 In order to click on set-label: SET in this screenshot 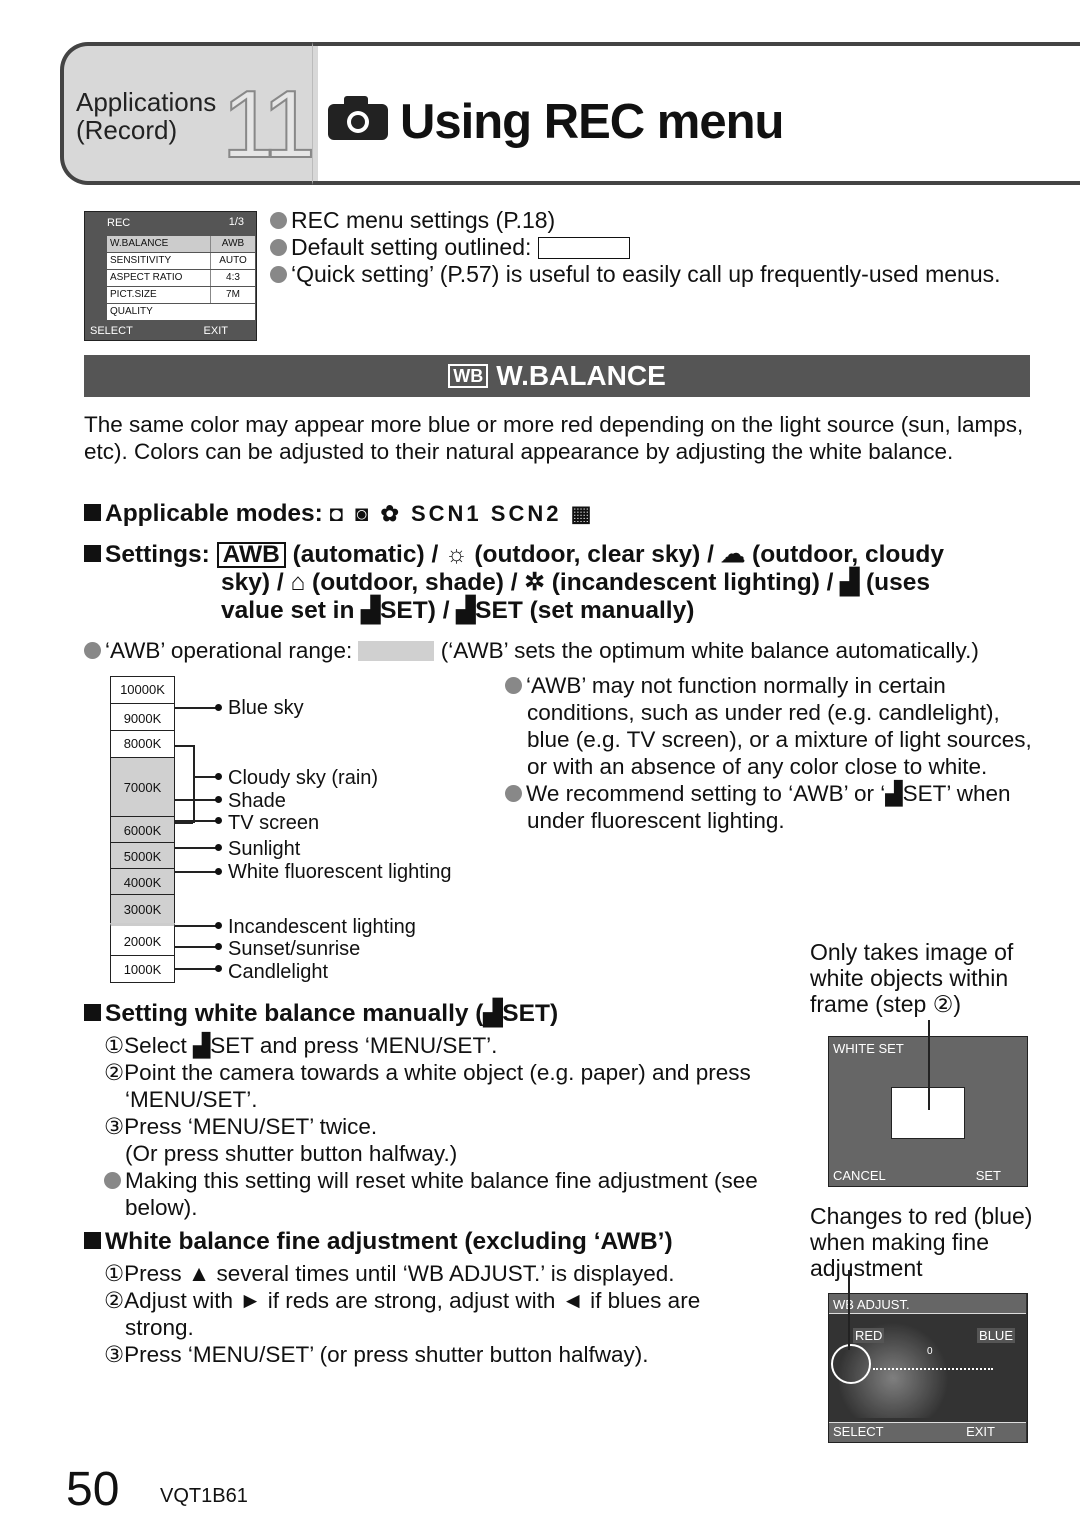, I will do `click(988, 1175)`.